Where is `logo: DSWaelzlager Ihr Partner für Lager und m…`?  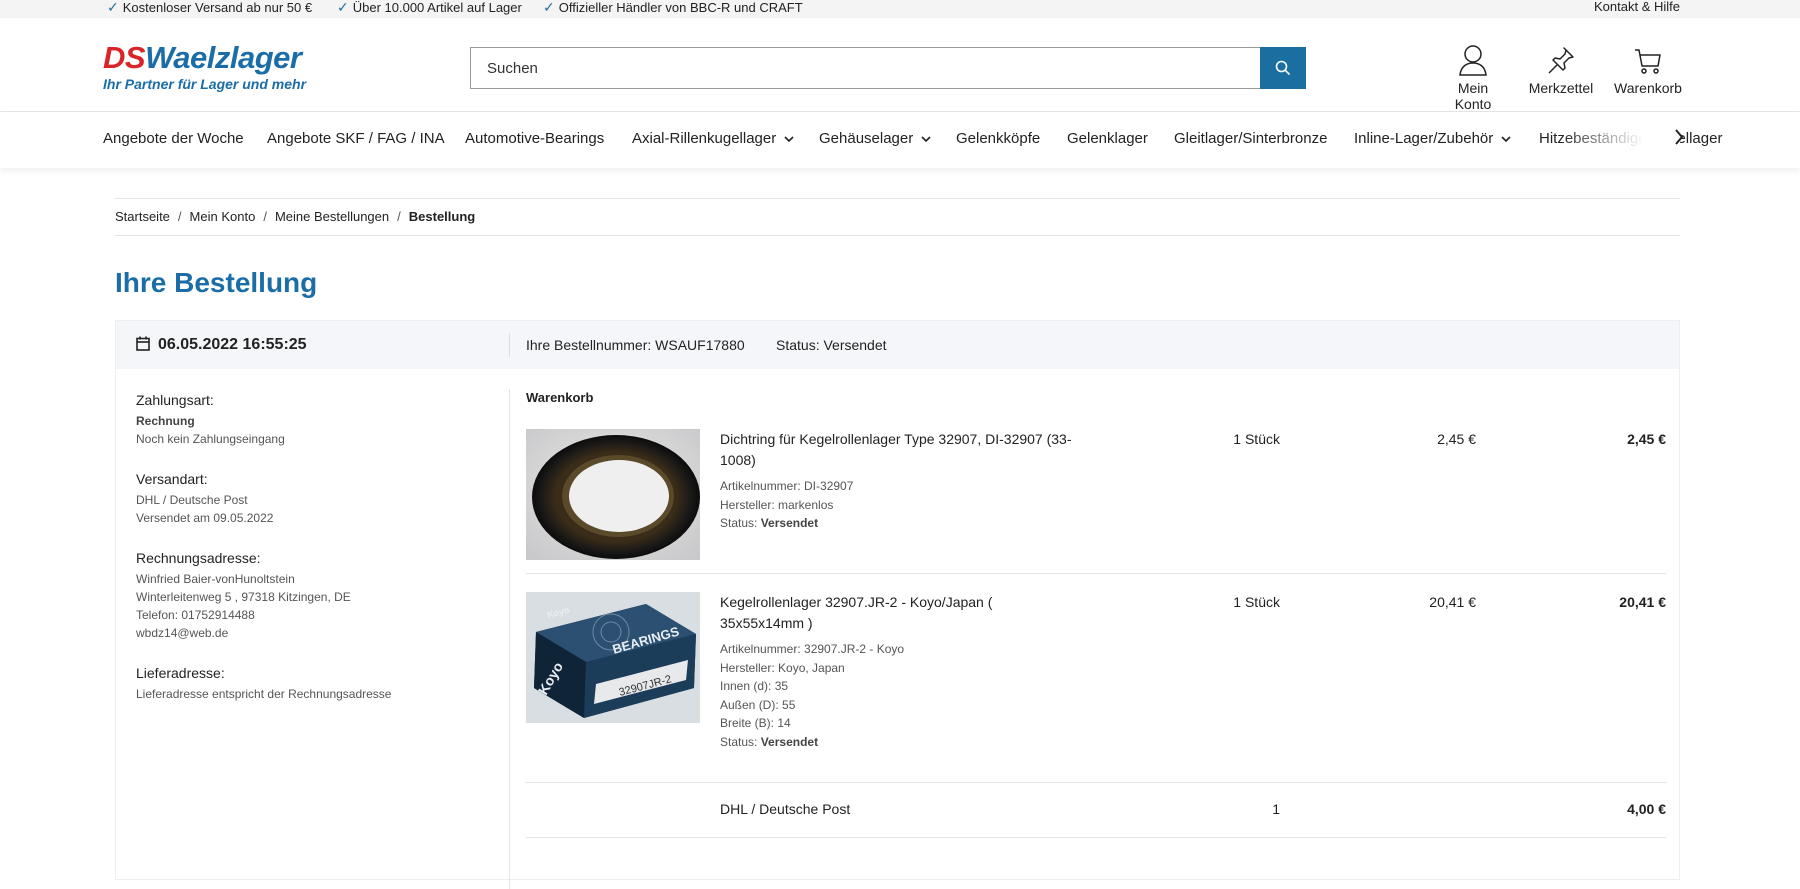 logo: DSWaelzlager Ihr Partner für Lager und m… is located at coordinates (205, 67).